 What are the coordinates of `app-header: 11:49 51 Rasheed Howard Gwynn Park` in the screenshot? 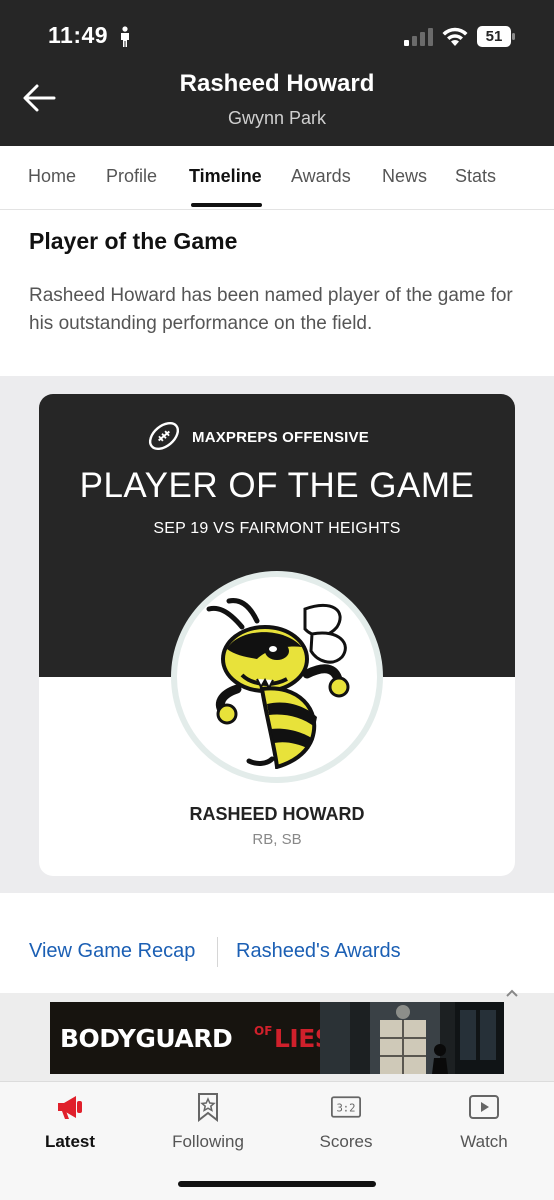 It's located at (277, 73).